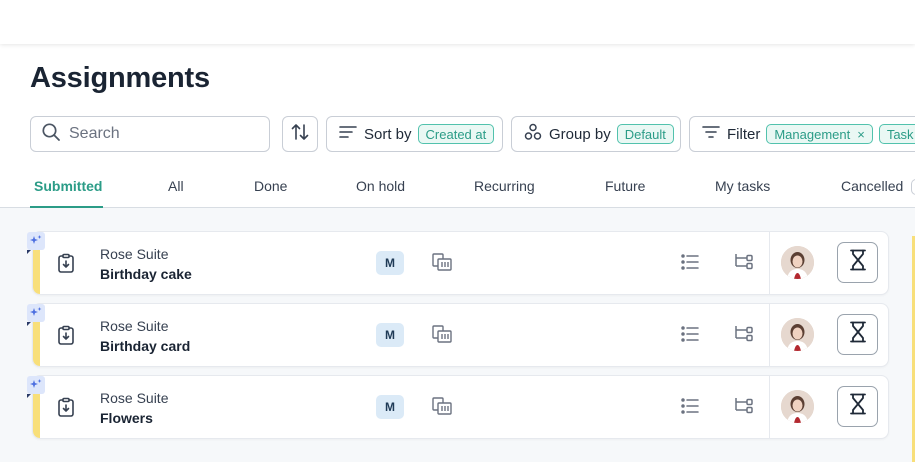 The height and width of the screenshot is (462, 915). I want to click on search-box, so click(150, 134).